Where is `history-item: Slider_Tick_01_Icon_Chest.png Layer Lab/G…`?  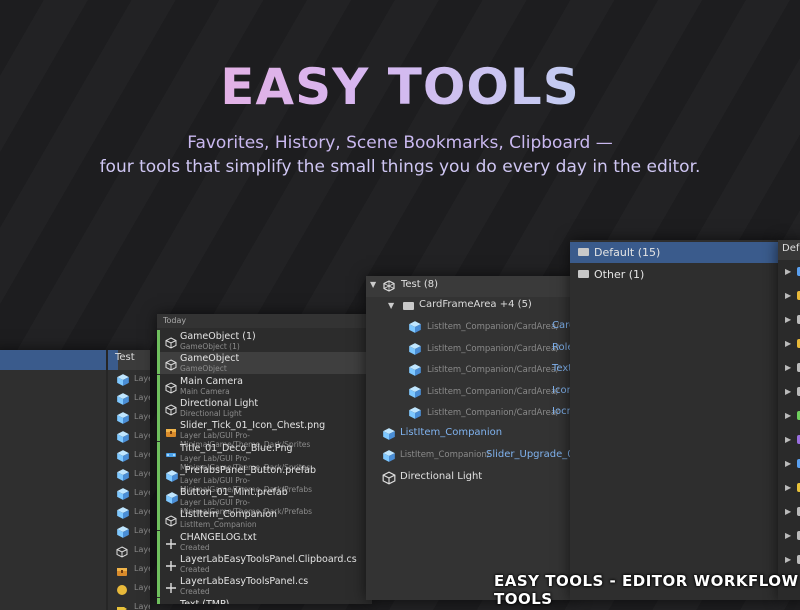 history-item: Slider_Tick_01_Icon_Chest.png Layer Lab/G… is located at coordinates (264, 434).